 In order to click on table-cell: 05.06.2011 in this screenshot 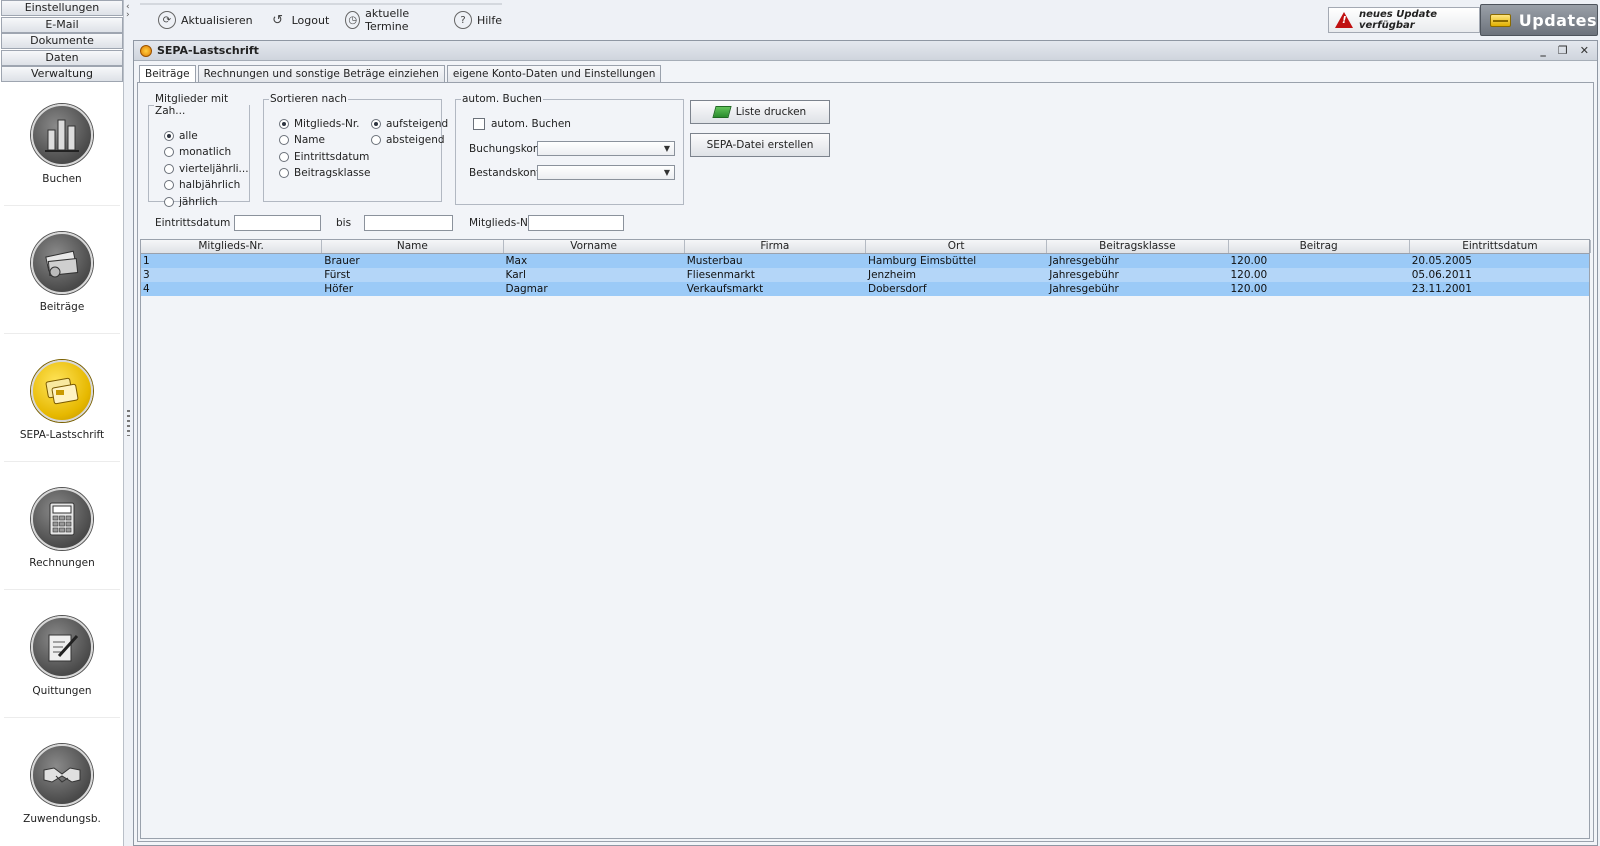, I will do `click(1441, 275)`.